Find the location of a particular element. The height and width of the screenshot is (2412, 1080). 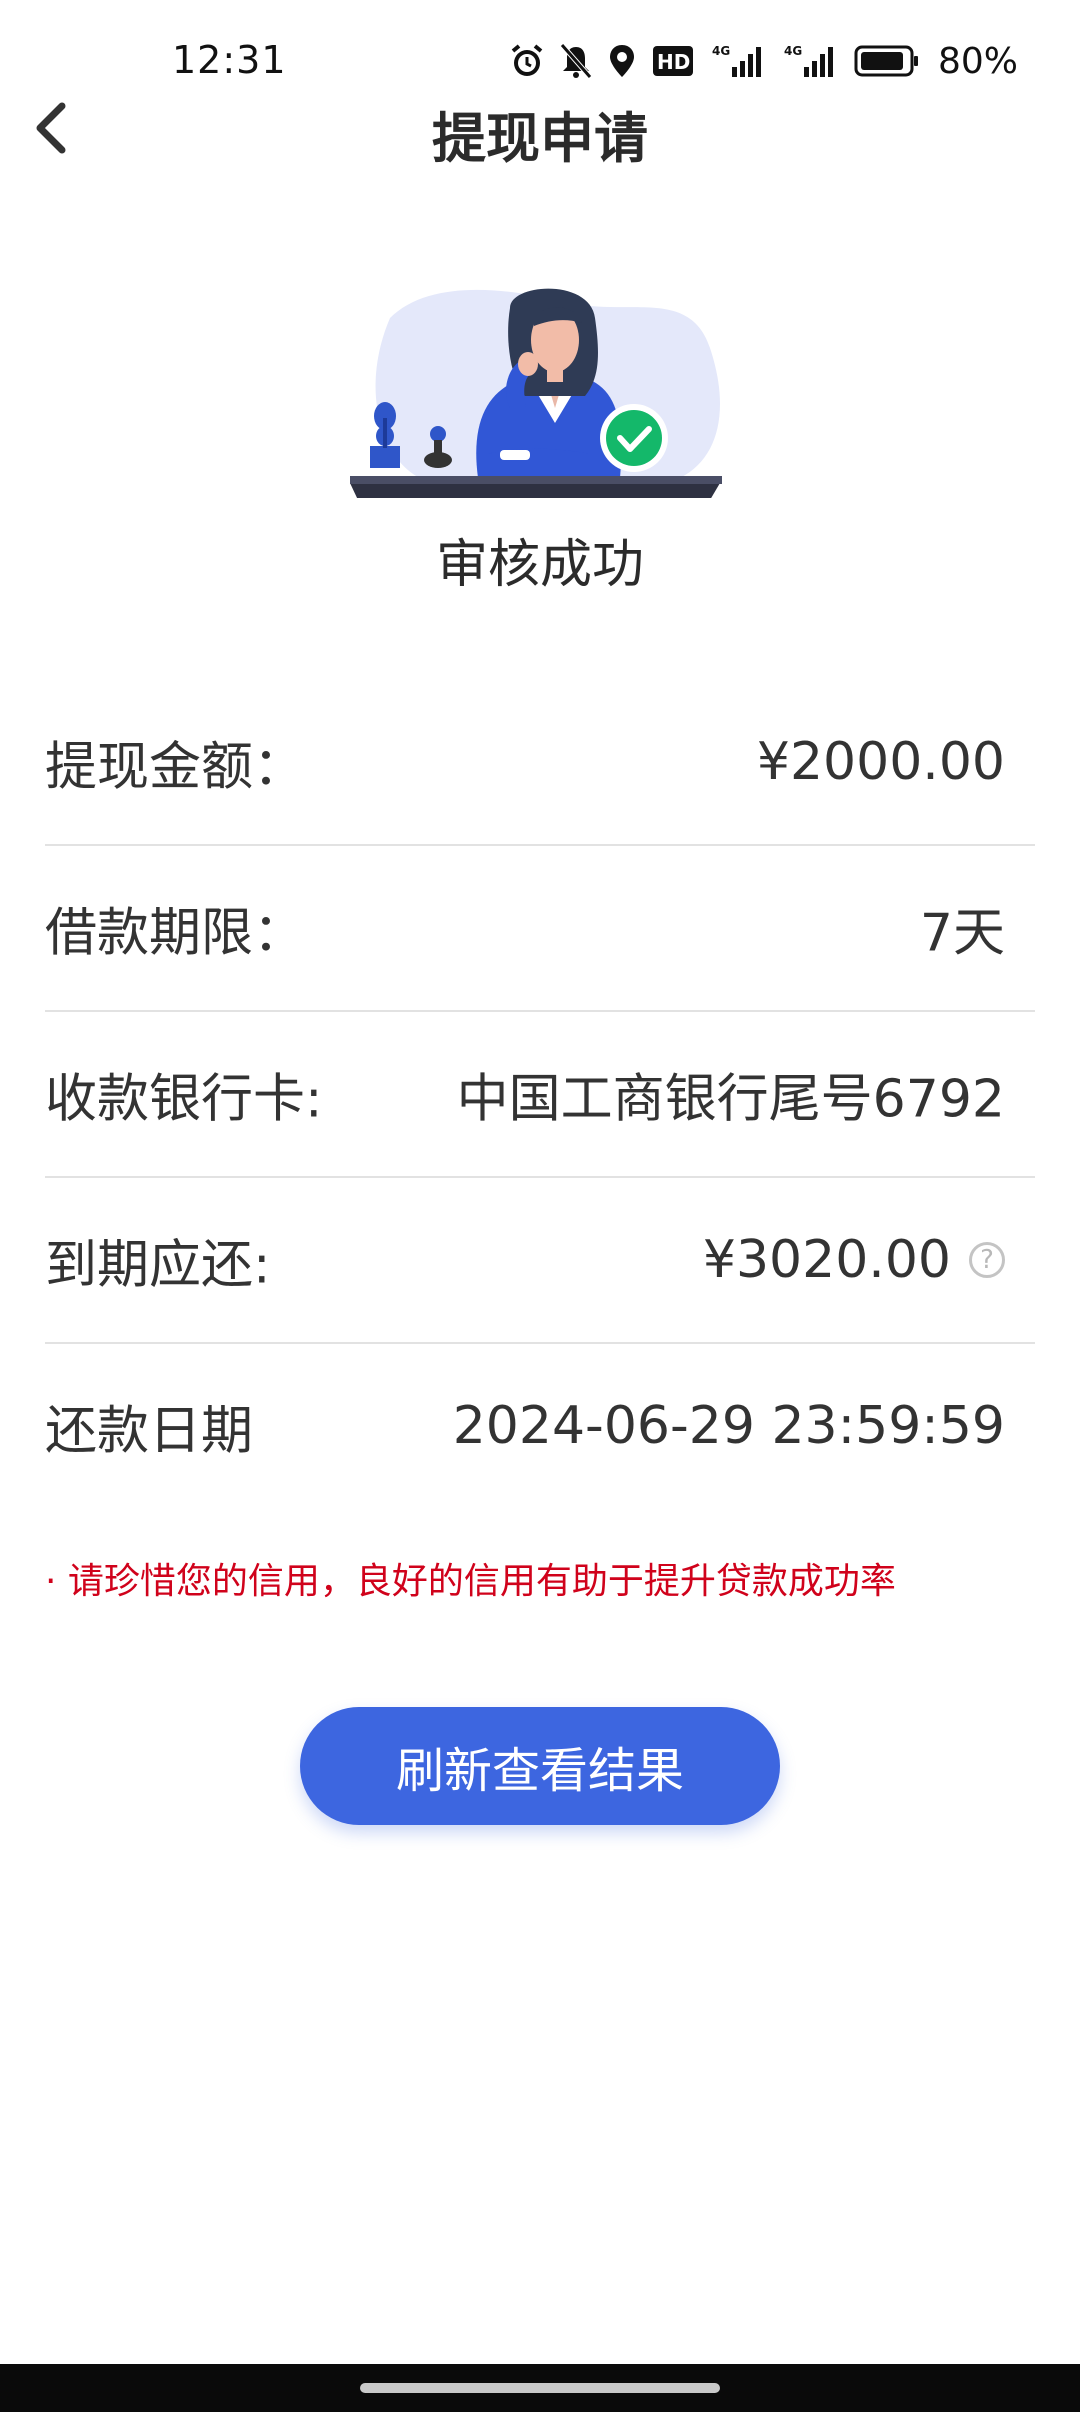

bank-card: 中国工商银行尾号6792 is located at coordinates (730, 1099).